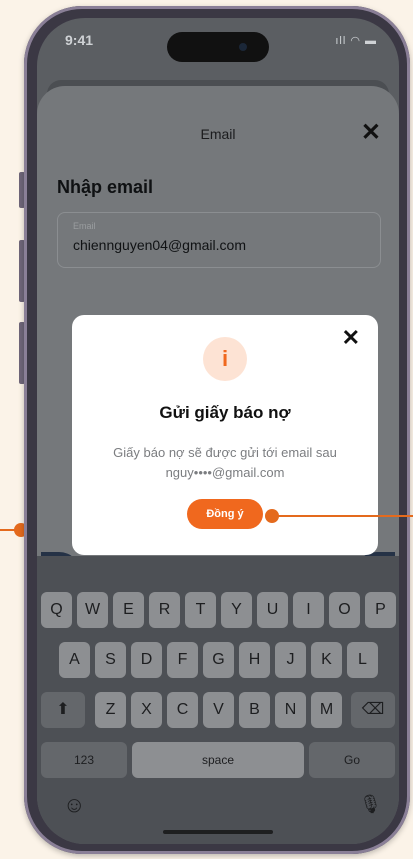 Image resolution: width=413 pixels, height=859 pixels. Describe the element at coordinates (200, 610) in the screenshot. I see `key-t: T` at that location.